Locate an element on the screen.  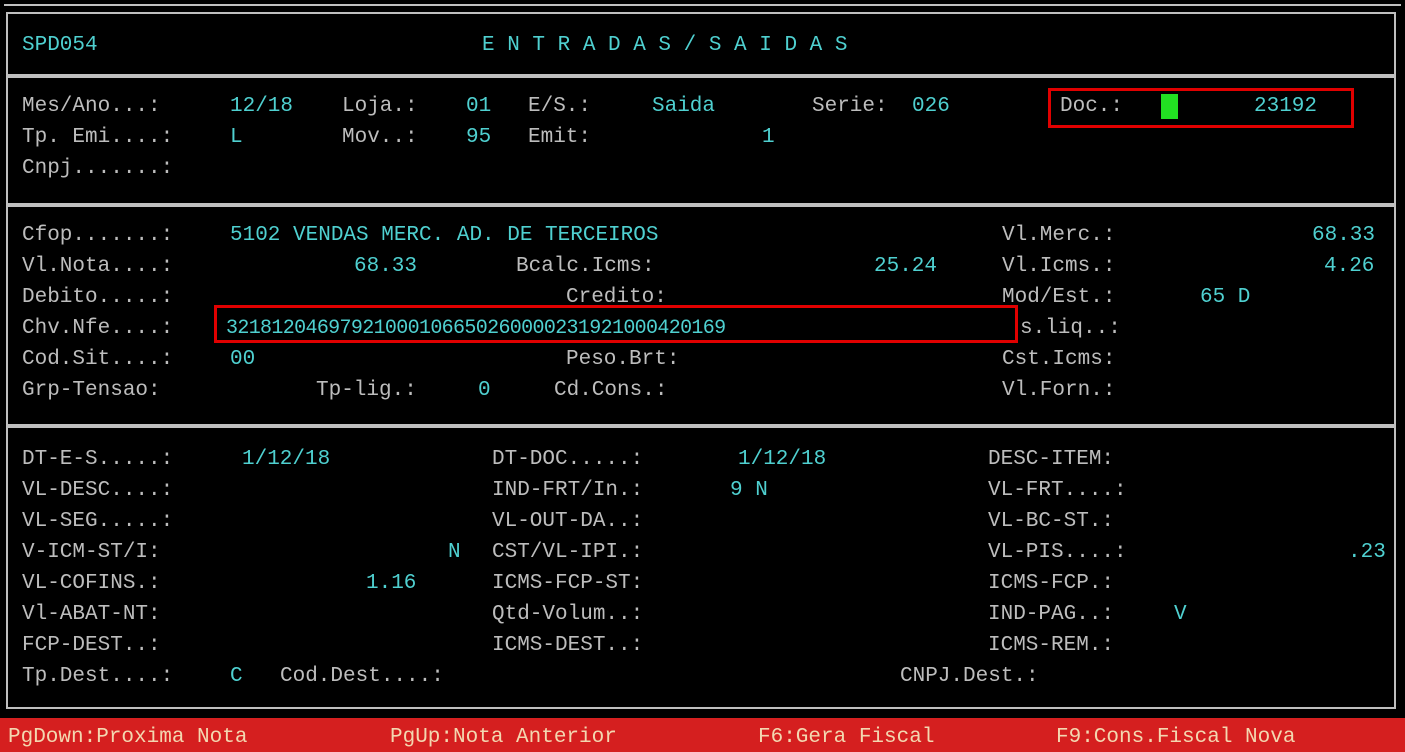
vl-merc-label: Vl.Merc.: is located at coordinates (1059, 235).